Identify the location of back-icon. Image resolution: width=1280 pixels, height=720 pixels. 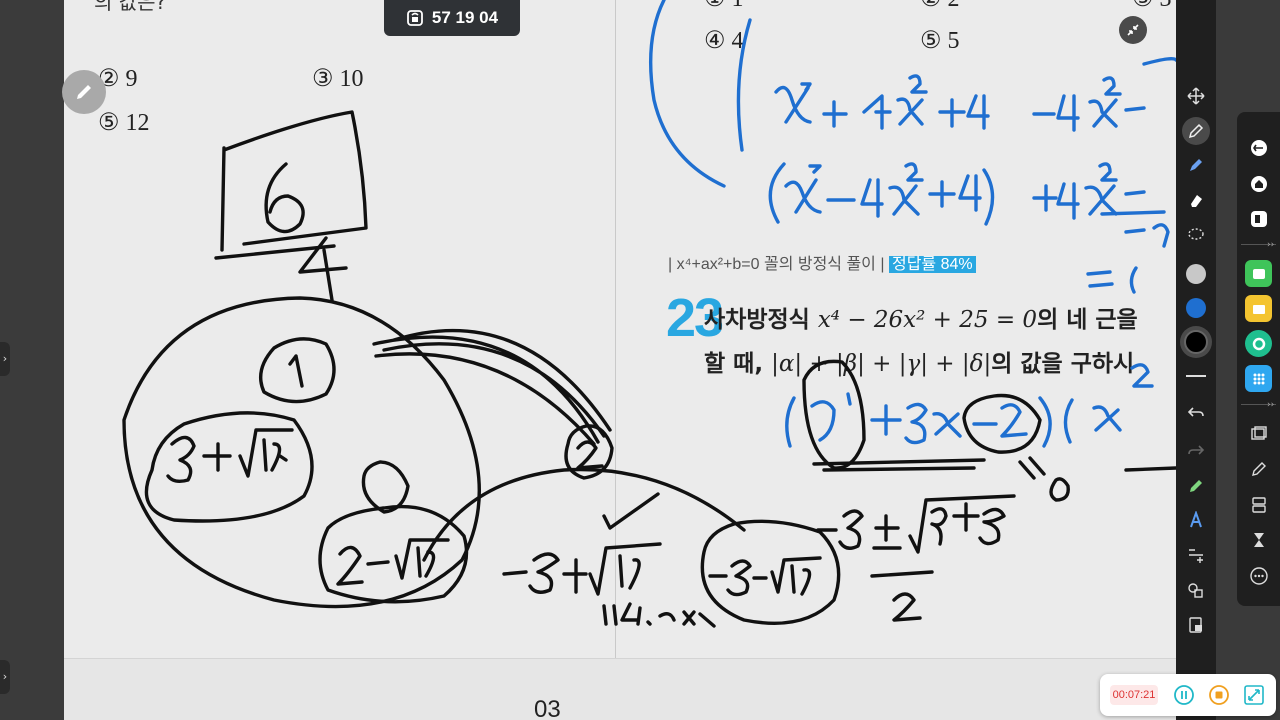
(1258, 147).